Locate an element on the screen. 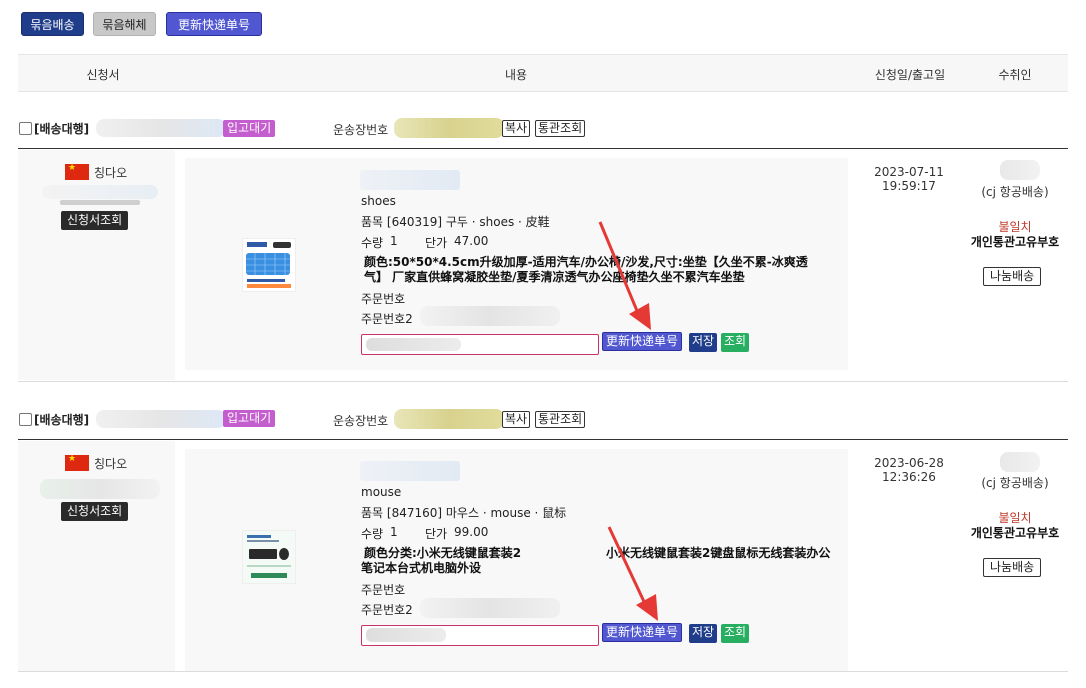  product-option: 颜色分类:小米无线键鼠套装2 is located at coordinates (443, 553).